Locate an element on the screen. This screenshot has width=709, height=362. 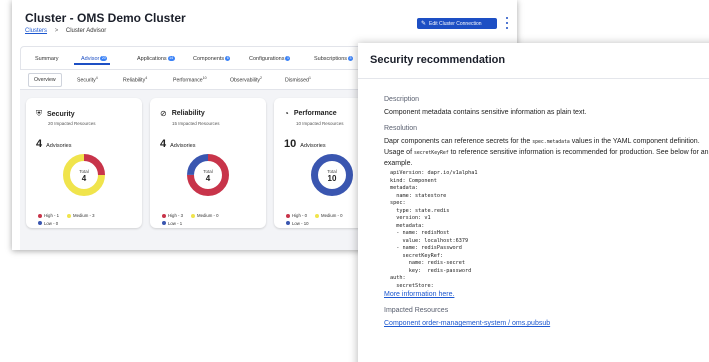
breadcrumb-current: Cluster Advisor is located at coordinates (86, 31).